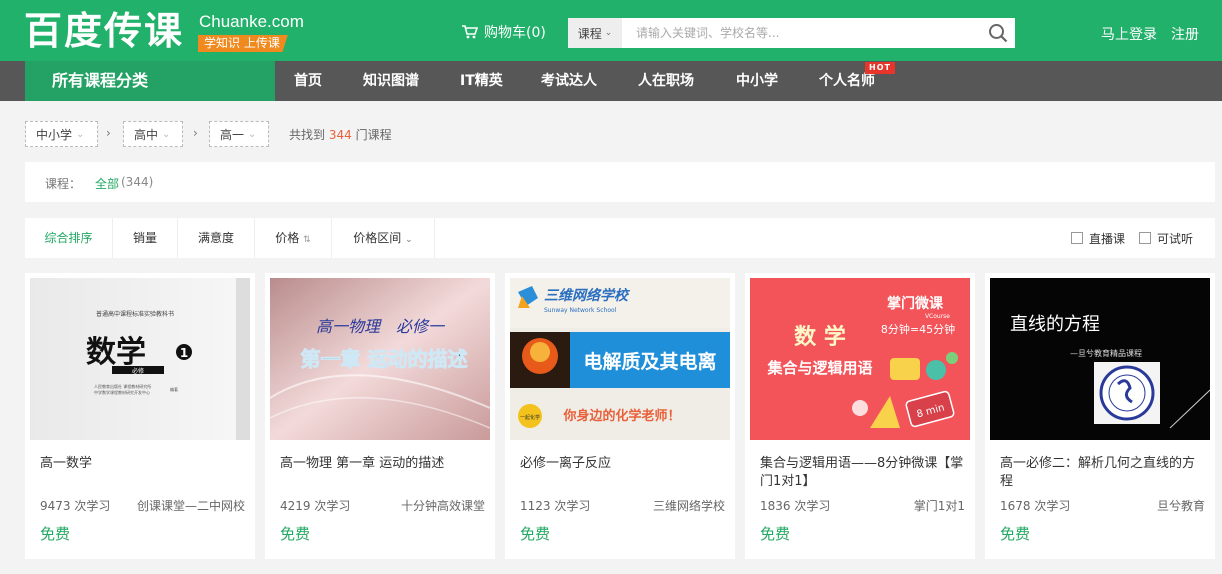  Describe the element at coordinates (1055, 324) in the screenshot. I see `line-title: 直线的方程` at that location.